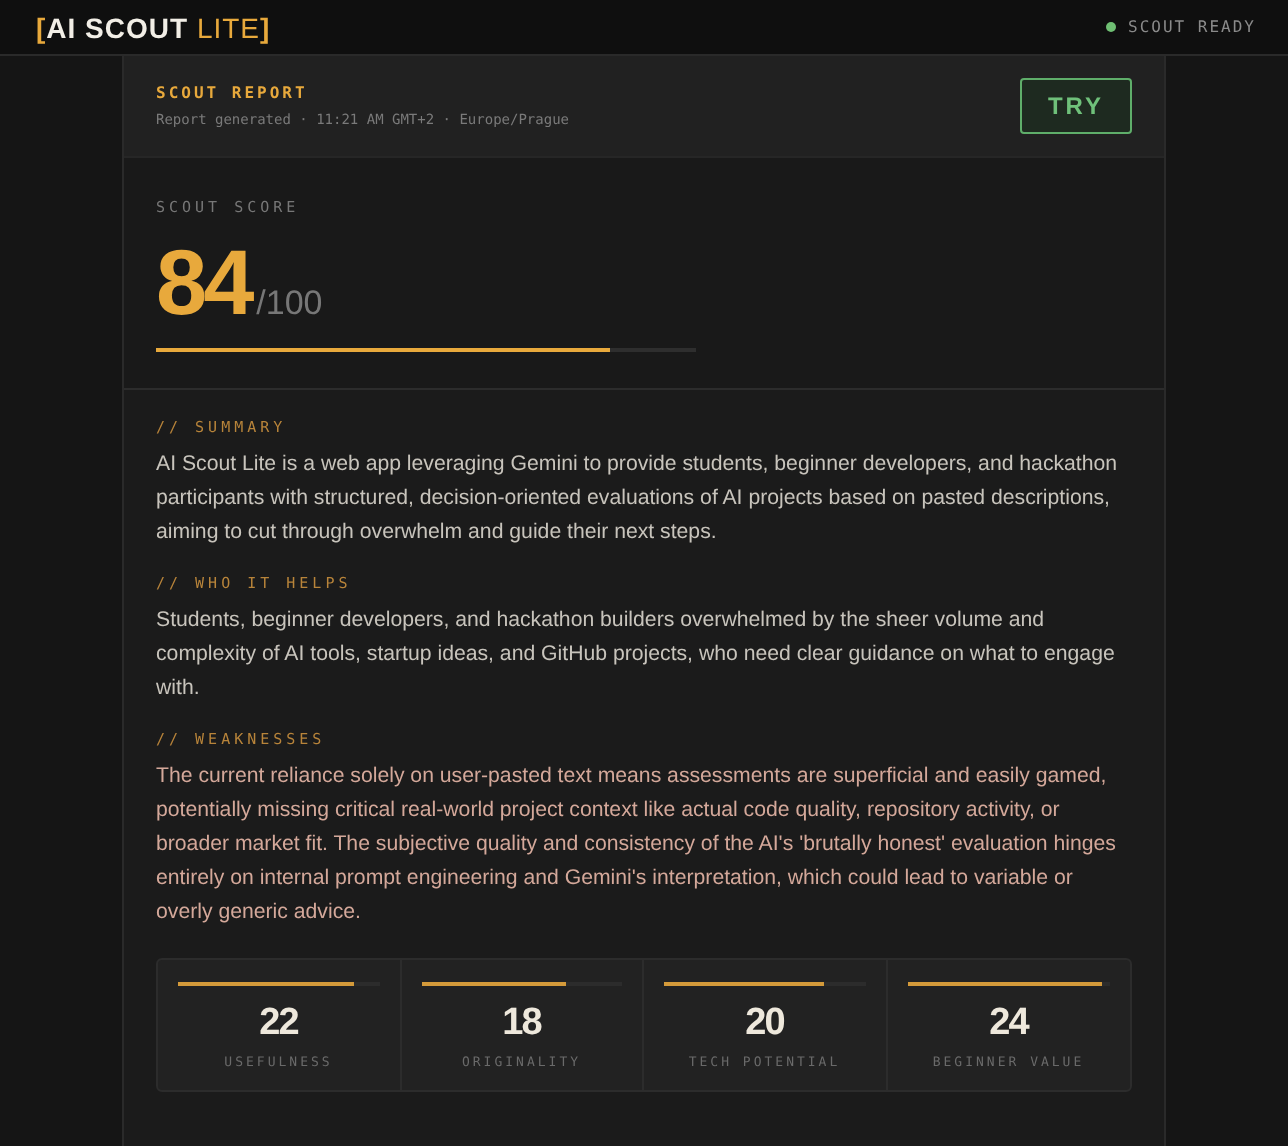  Describe the element at coordinates (638, 499) in the screenshot. I see `section-text: AI Scout Lite is a web app leveraging Gemini to provide students, beginner developers, and hackathon participants with structured, decision-oriented evaluations of AI projects based on pasted descriptions, aiming to cut through overwhelm and guide their next steps.` at that location.